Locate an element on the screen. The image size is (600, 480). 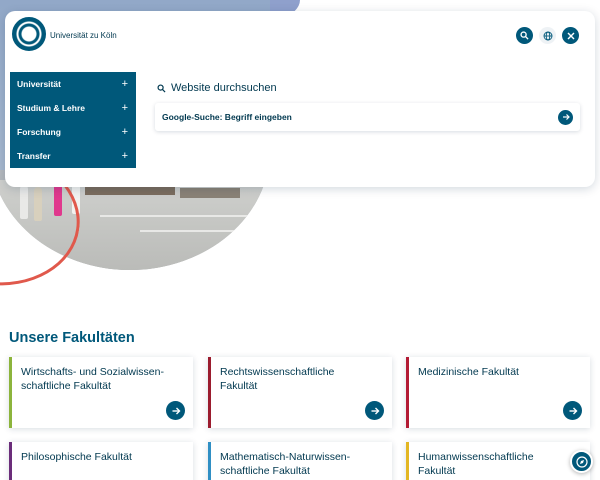
faculty-card-humanities: Humanwissenschaftliche Fakultät is located at coordinates (498, 461).